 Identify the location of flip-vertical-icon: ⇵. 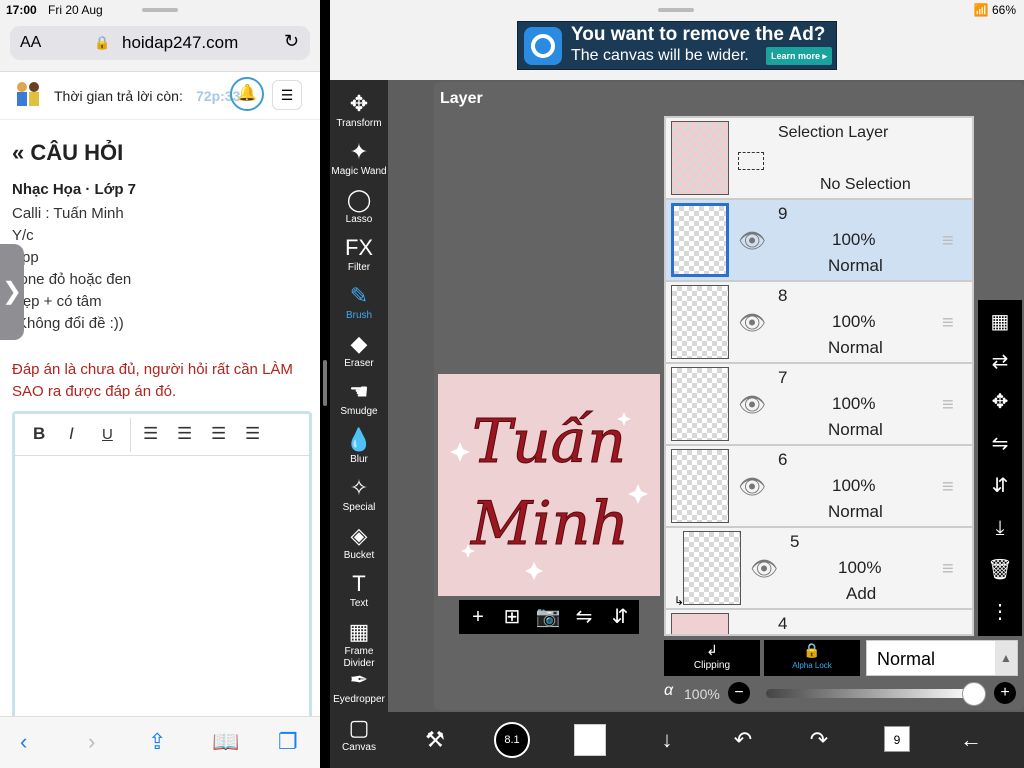
(620, 617).